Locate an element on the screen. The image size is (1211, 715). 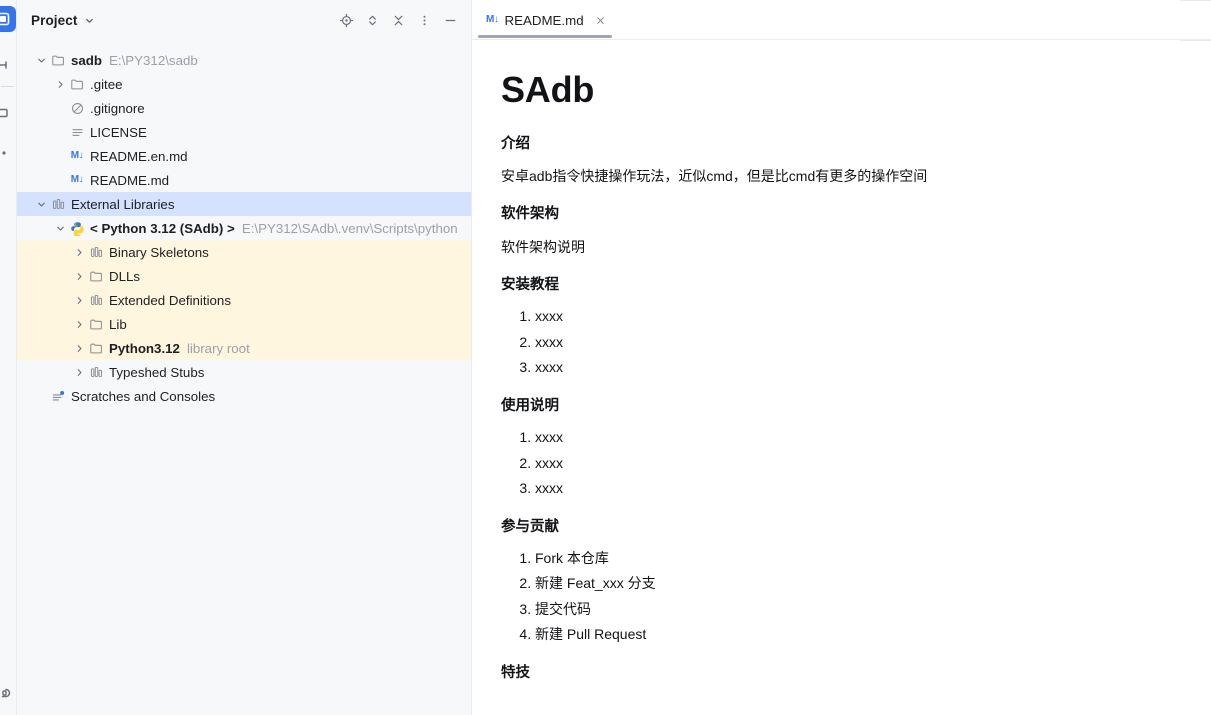
tree-node-label: LICENSE is located at coordinates (118, 132).